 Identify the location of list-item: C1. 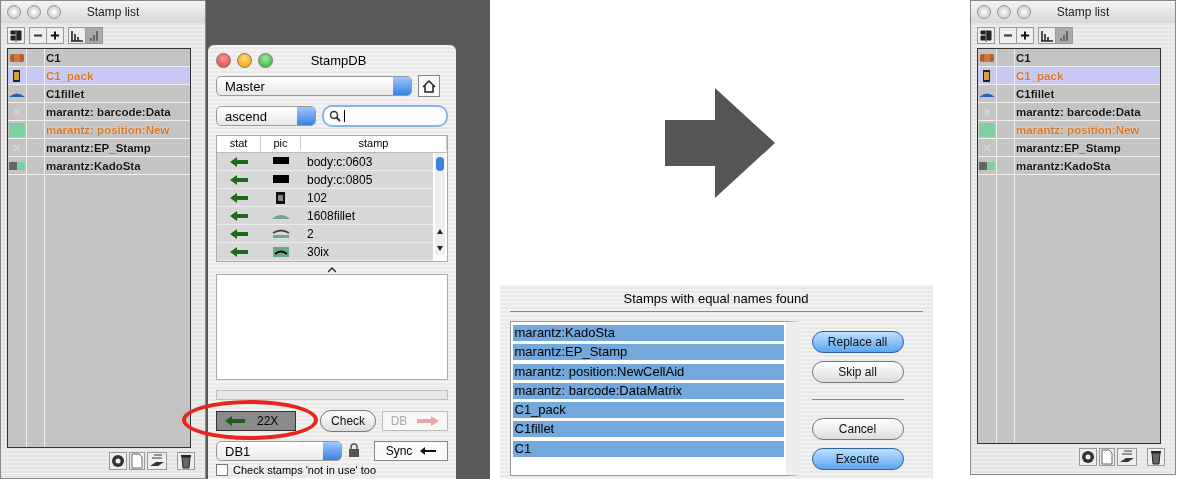
(648, 448).